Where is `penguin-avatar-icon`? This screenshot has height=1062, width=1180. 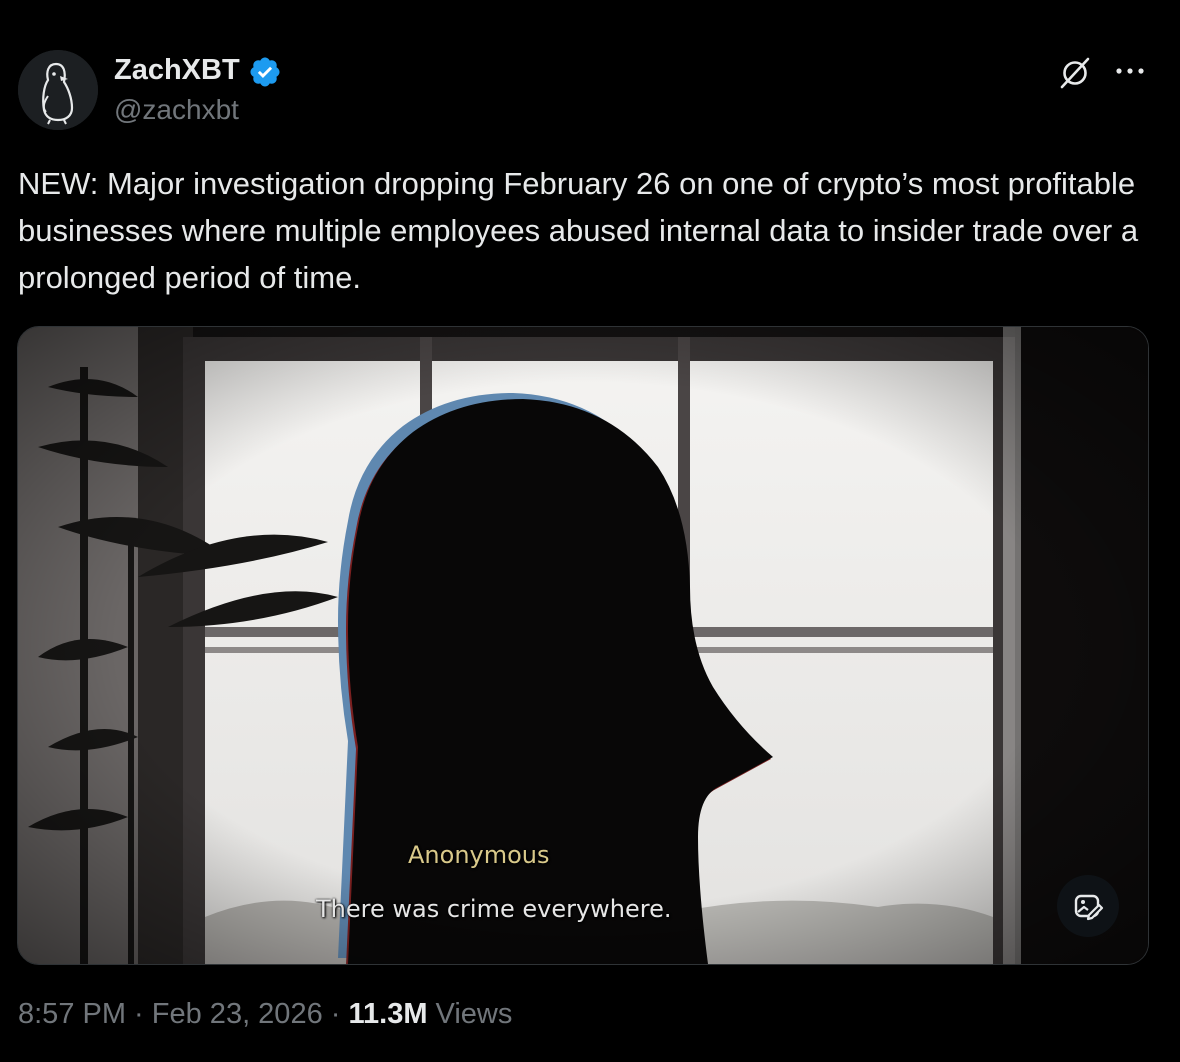
penguin-avatar-icon is located at coordinates (58, 90).